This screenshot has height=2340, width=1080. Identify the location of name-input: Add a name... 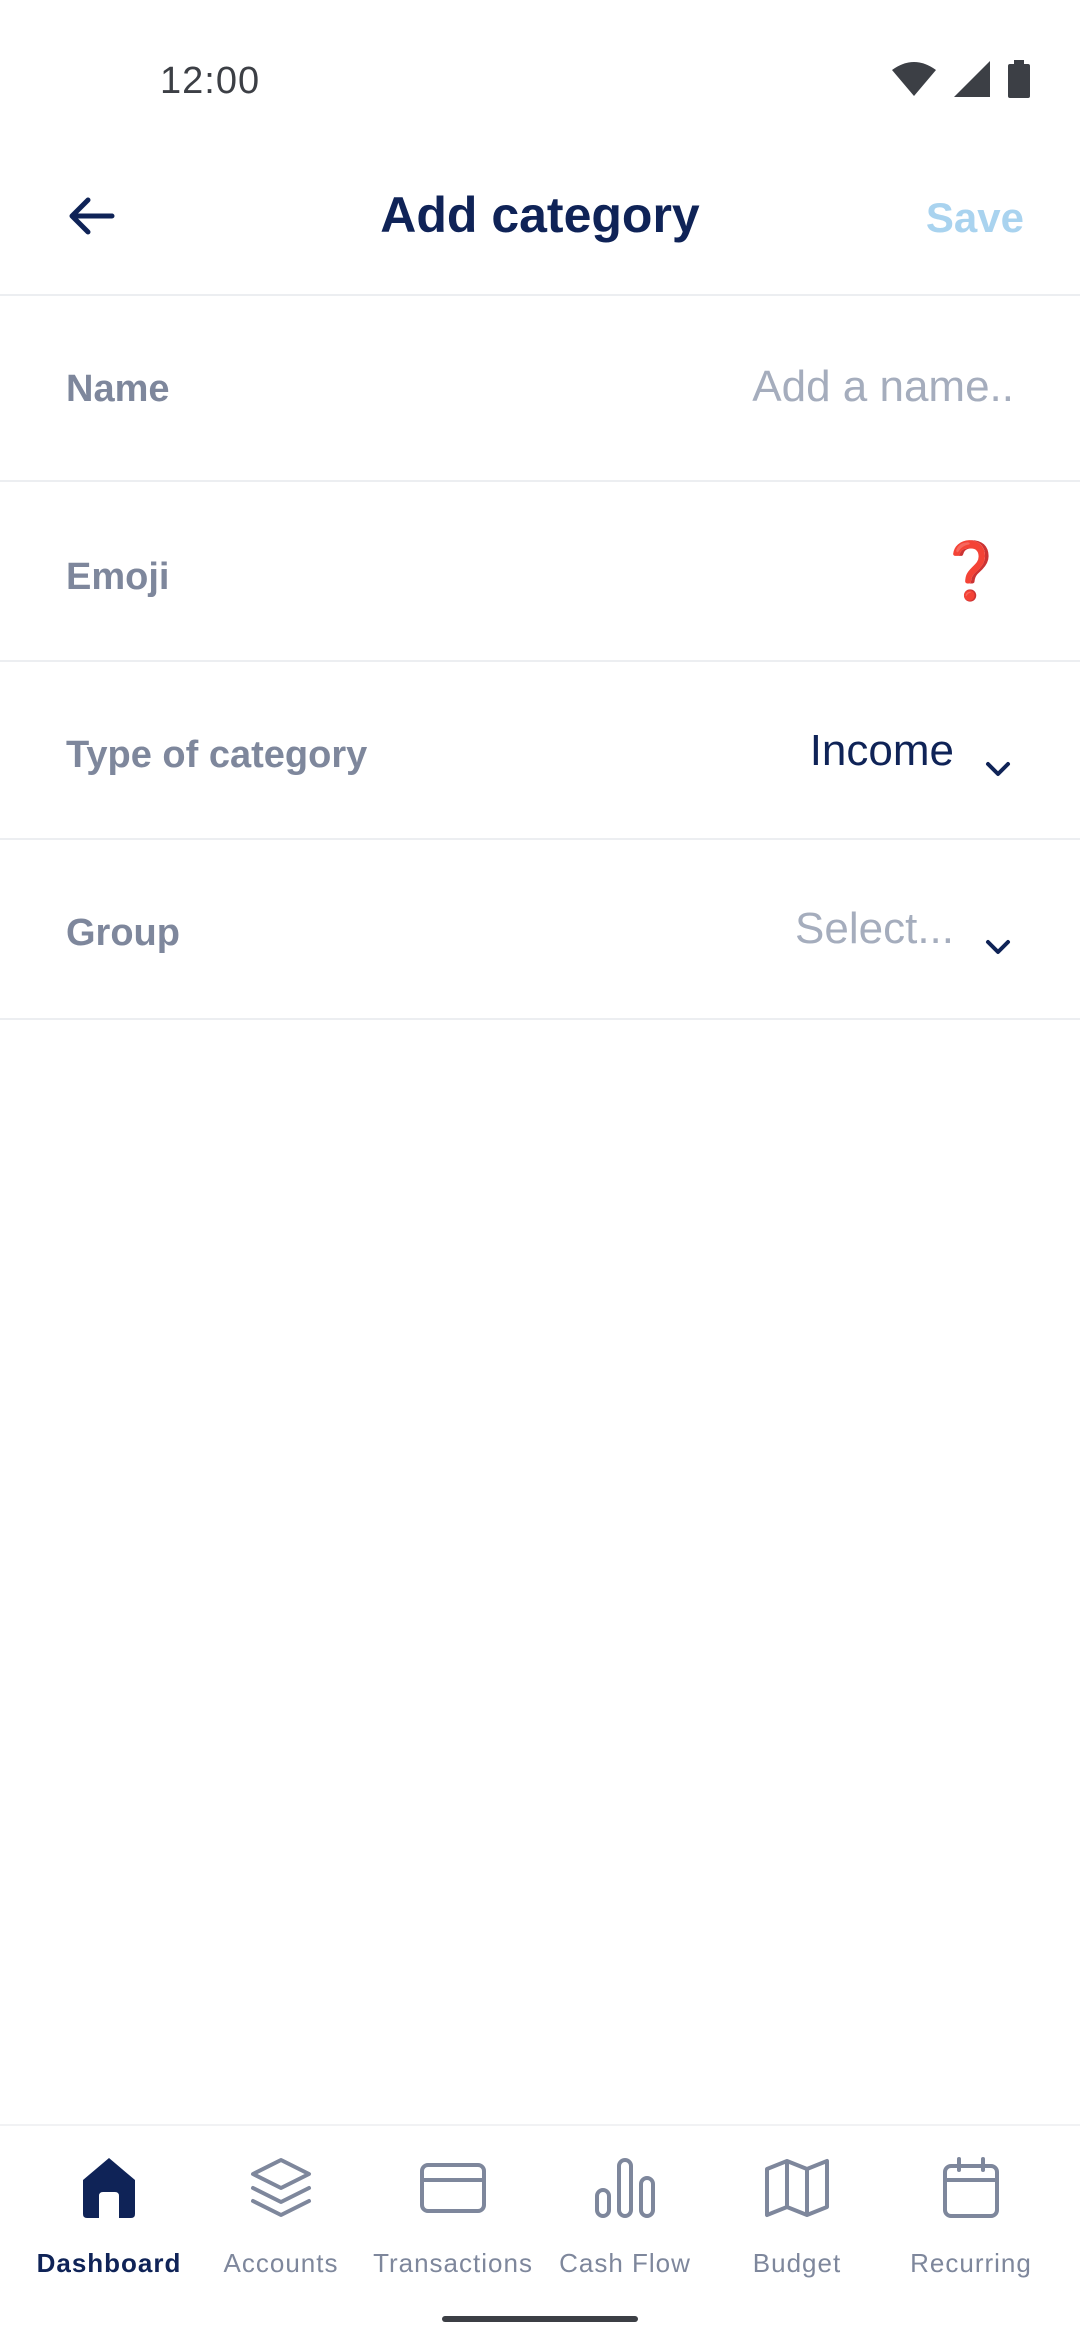
(883, 387).